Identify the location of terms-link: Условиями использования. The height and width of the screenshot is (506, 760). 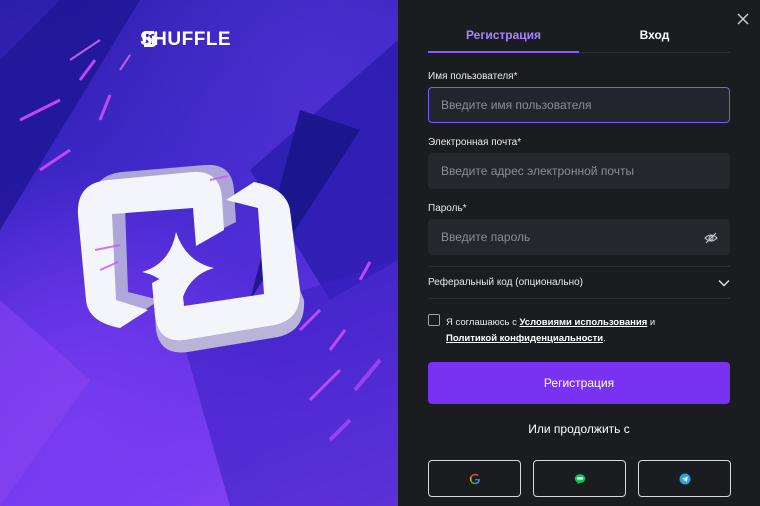
(583, 322).